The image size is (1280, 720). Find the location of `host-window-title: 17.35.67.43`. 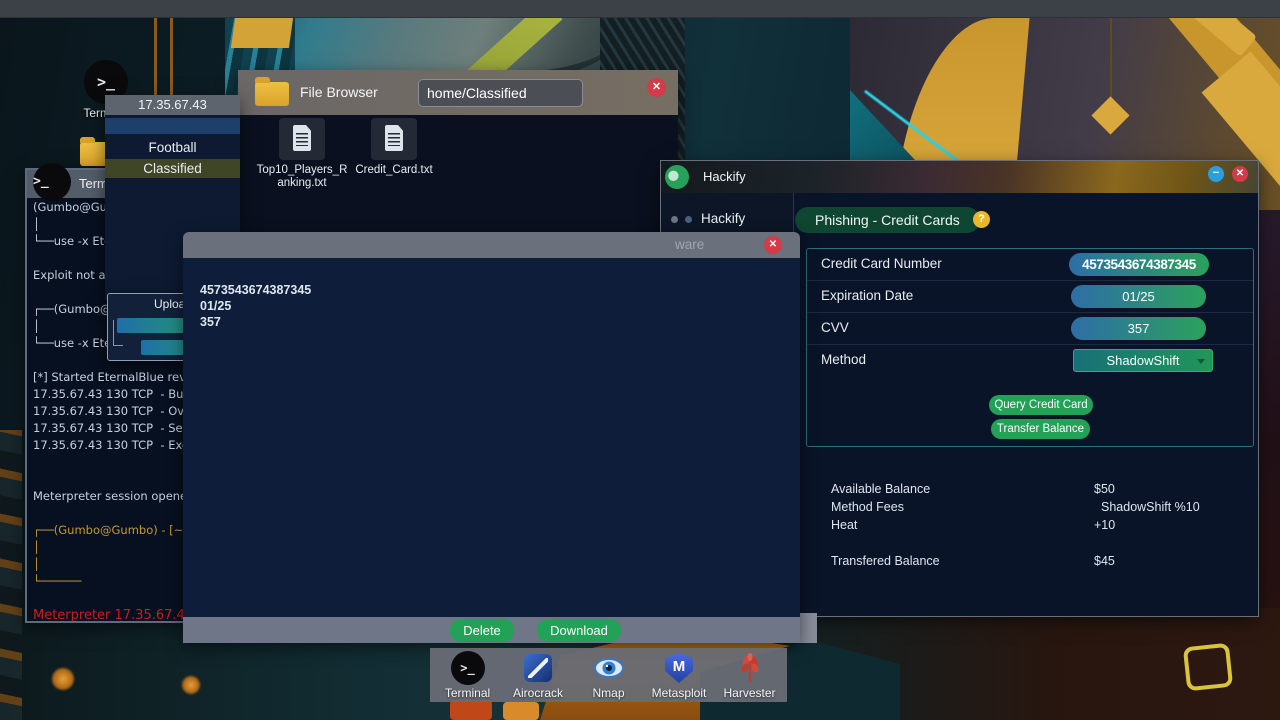

host-window-title: 17.35.67.43 is located at coordinates (172, 105).